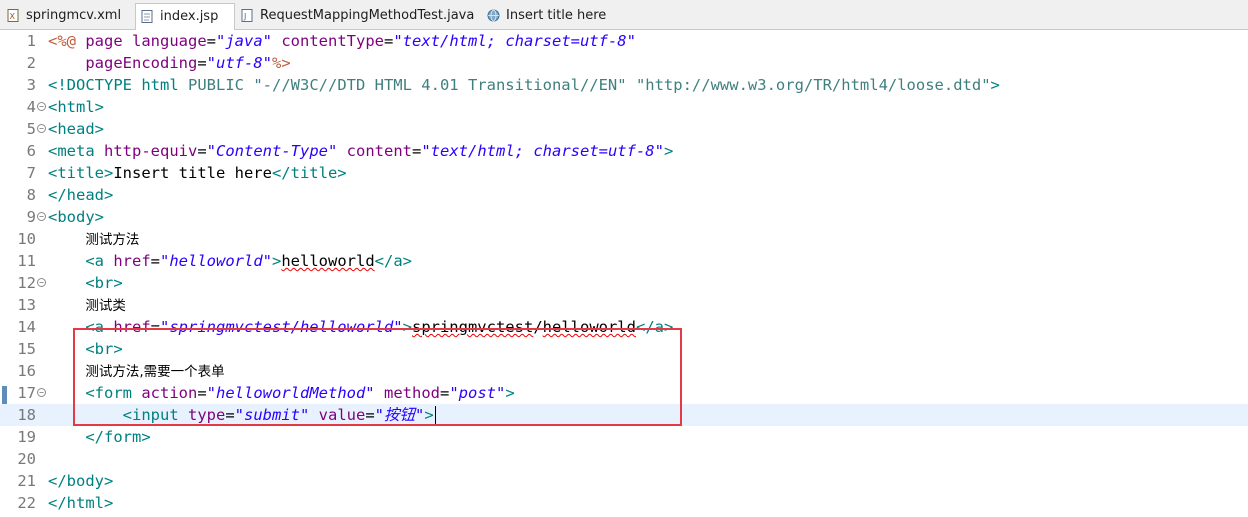 The height and width of the screenshot is (517, 1248). What do you see at coordinates (624, 63) in the screenshot?
I see `code-line: 2 pageEncoding="utf-8"%>` at bounding box center [624, 63].